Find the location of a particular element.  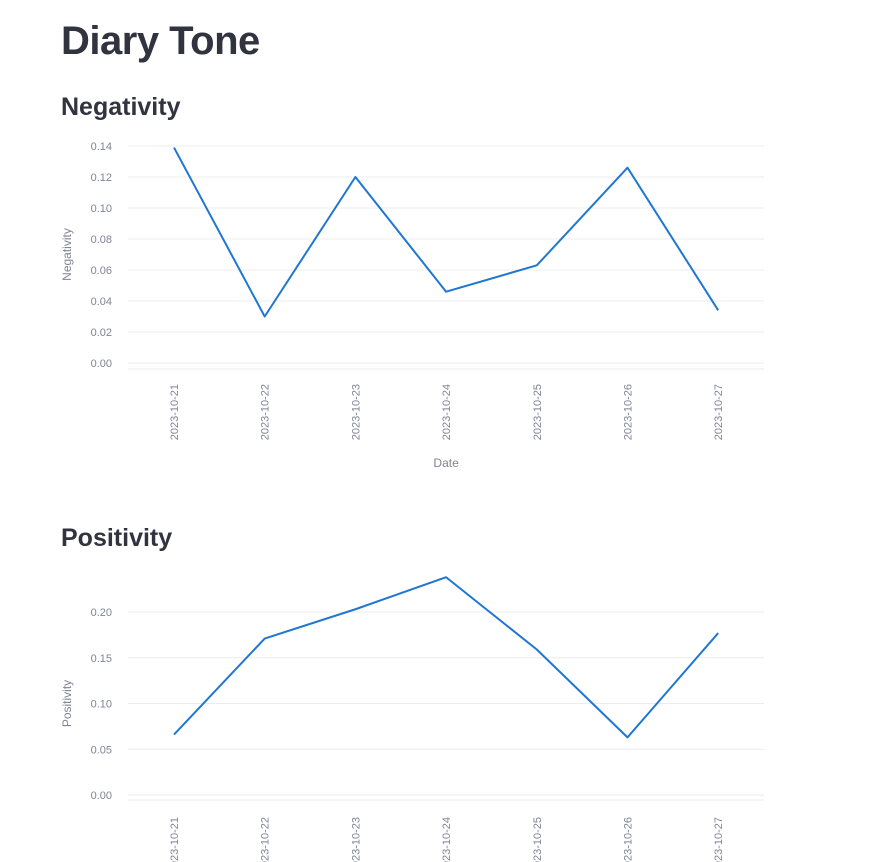

x-tick-label: 2023-10-27 is located at coordinates (719, 839).